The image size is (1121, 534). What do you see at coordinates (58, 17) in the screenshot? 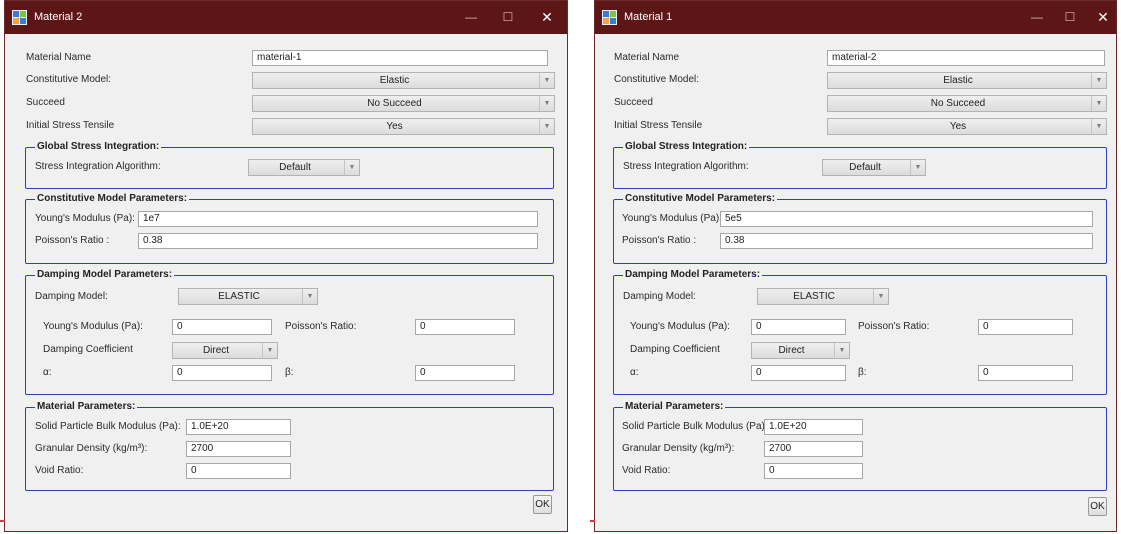
I see `window-title: Material 2` at bounding box center [58, 17].